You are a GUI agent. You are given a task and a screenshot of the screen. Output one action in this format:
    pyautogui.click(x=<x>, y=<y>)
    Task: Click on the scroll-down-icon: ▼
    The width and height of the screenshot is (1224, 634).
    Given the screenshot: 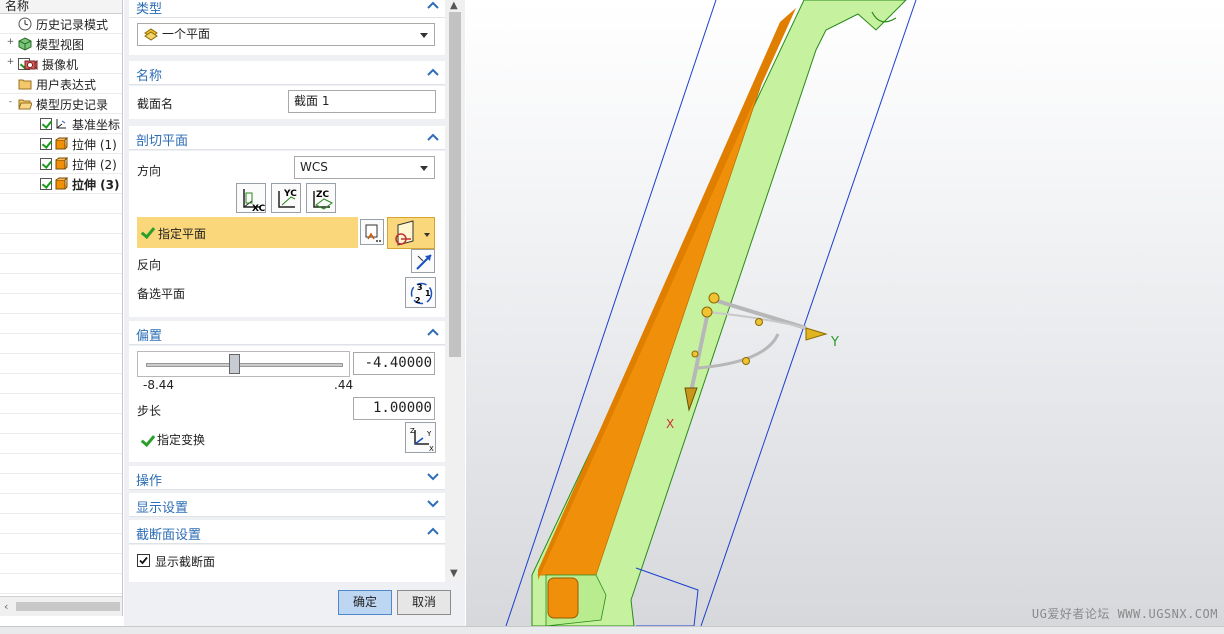 What is the action you would take?
    pyautogui.click(x=454, y=573)
    